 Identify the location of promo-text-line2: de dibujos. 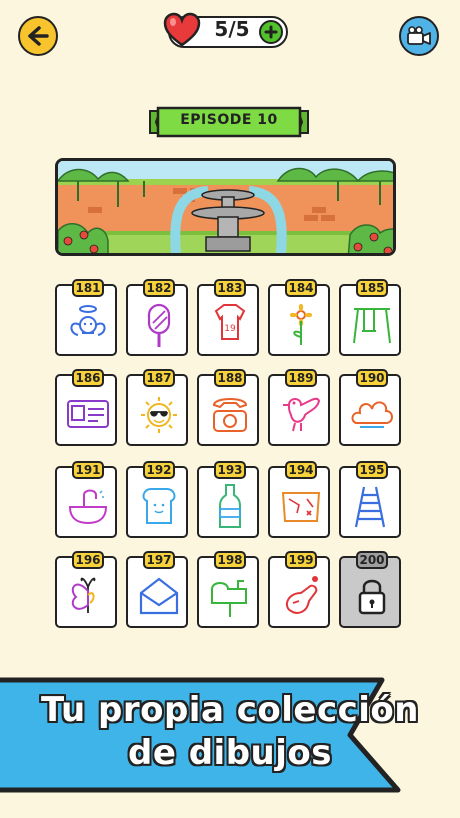
(230, 753).